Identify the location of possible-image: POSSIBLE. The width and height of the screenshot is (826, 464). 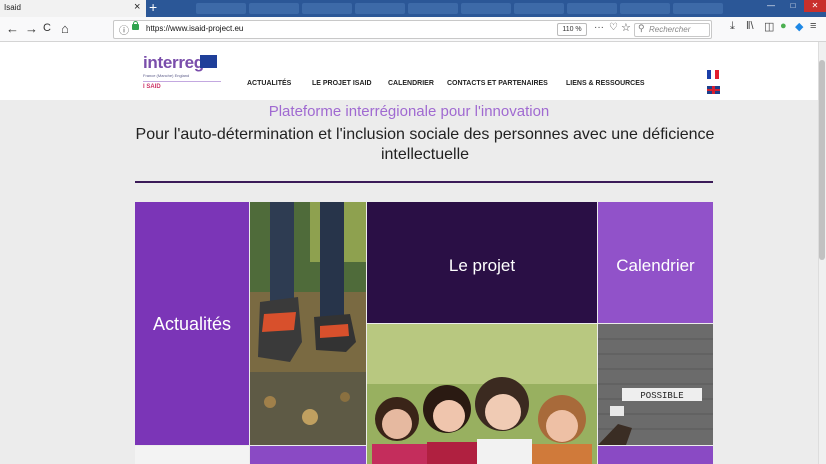
(655, 384).